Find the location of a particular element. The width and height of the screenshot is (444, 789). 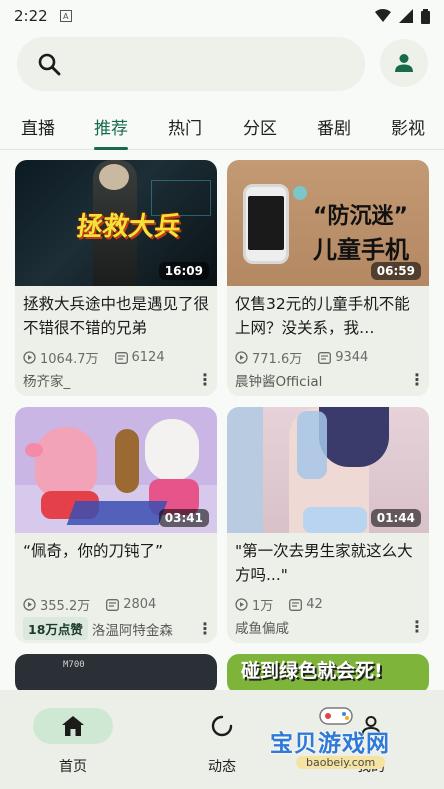

tab-categories: 分区 is located at coordinates (260, 126).